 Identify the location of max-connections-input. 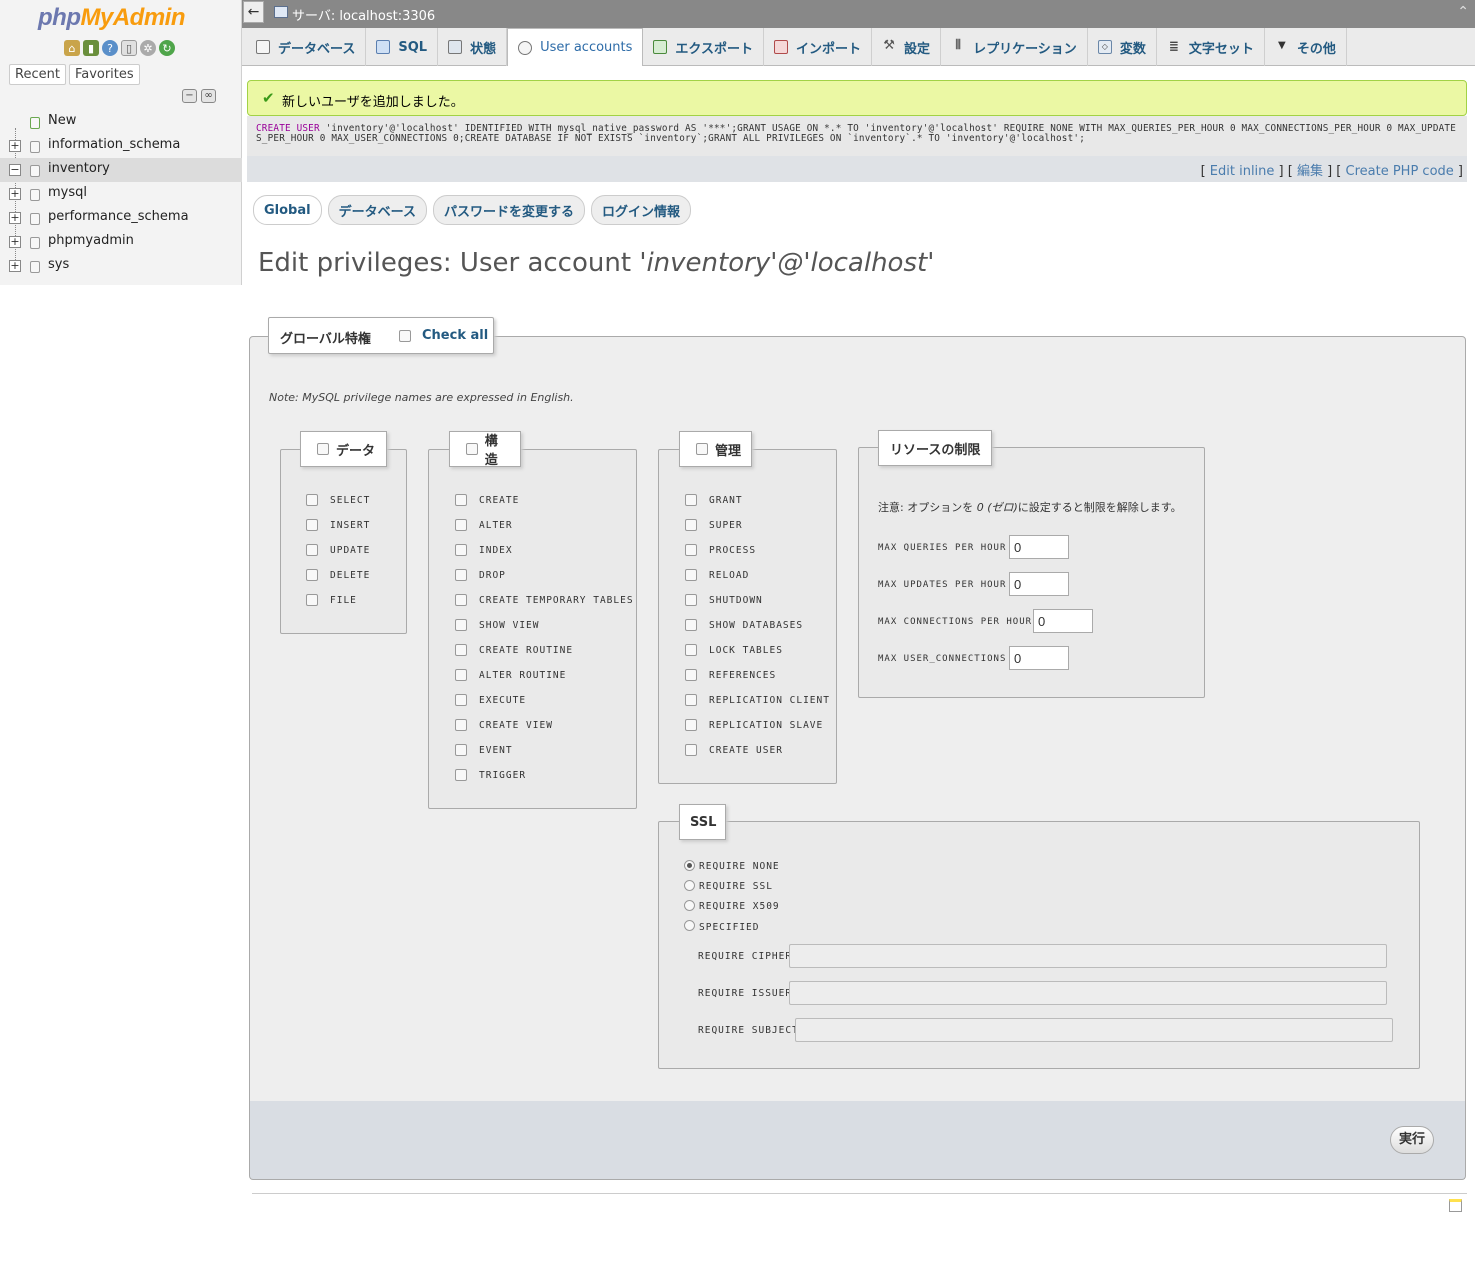
(1063, 621).